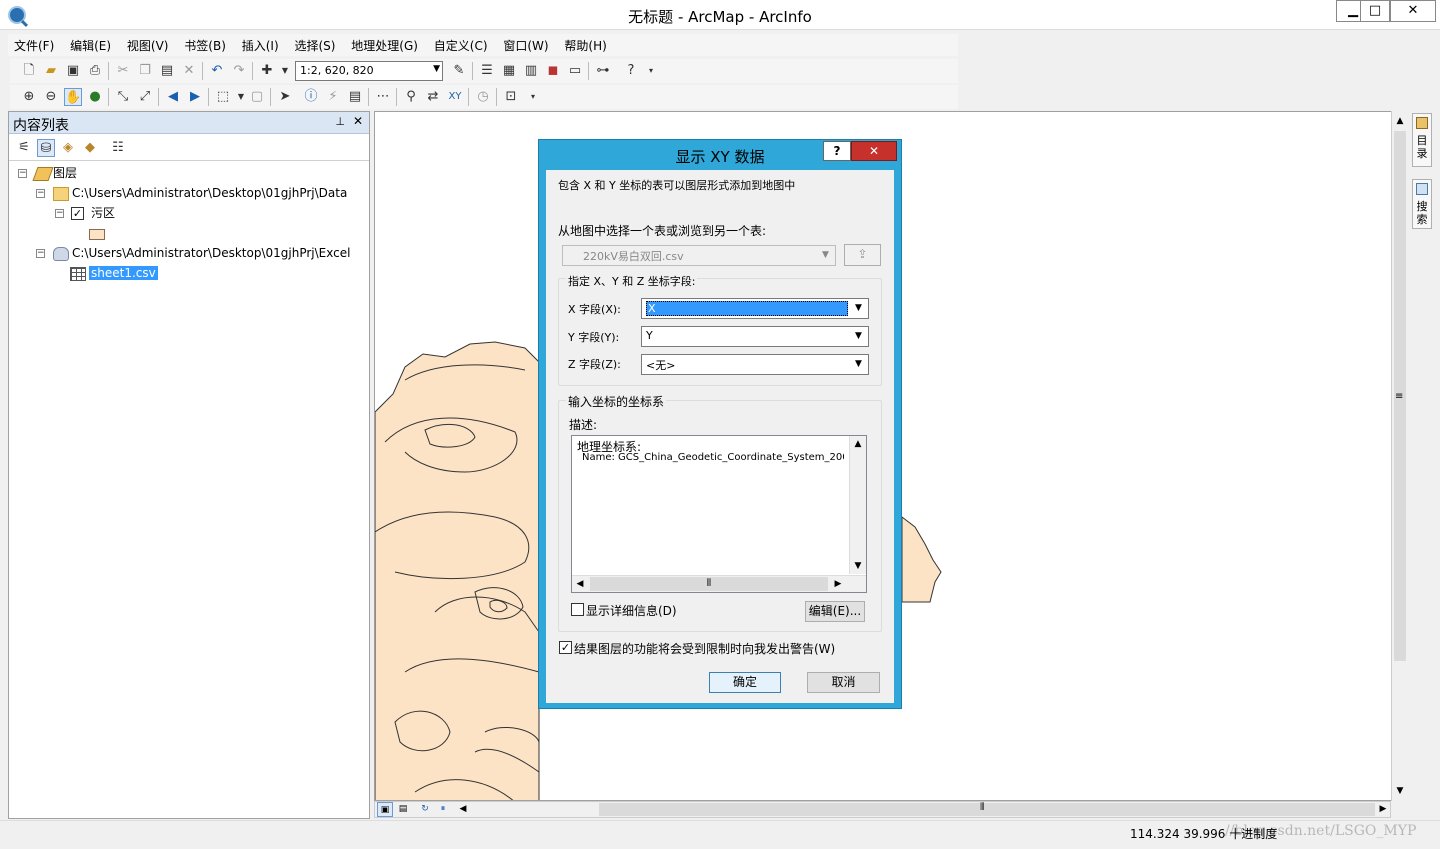 The height and width of the screenshot is (849, 1440). What do you see at coordinates (403, 809) in the screenshot?
I see `layout-view-icon: ▤` at bounding box center [403, 809].